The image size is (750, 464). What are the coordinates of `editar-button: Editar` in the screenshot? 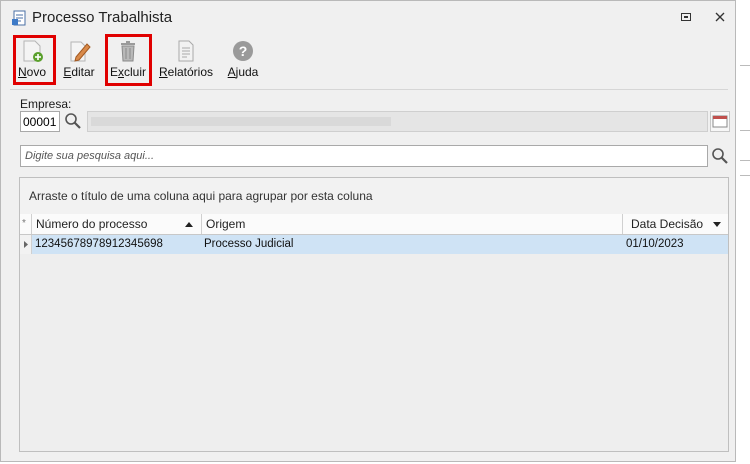 It's located at (79, 59).